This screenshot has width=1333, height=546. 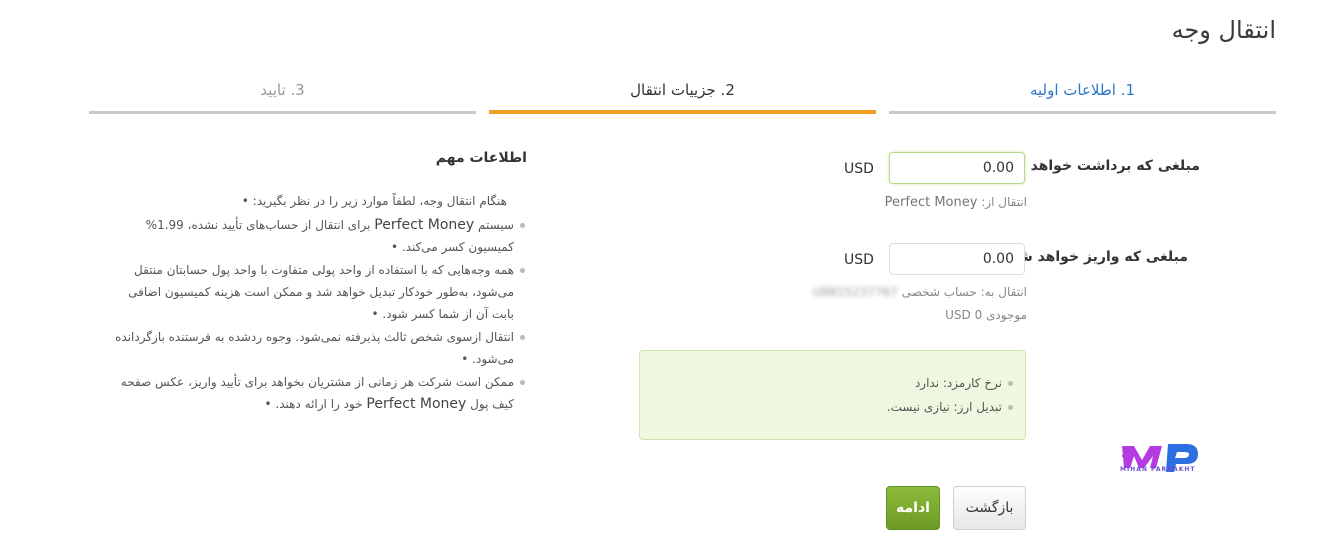 What do you see at coordinates (481, 158) in the screenshot?
I see `important-info-title: اطلاعات مهم` at bounding box center [481, 158].